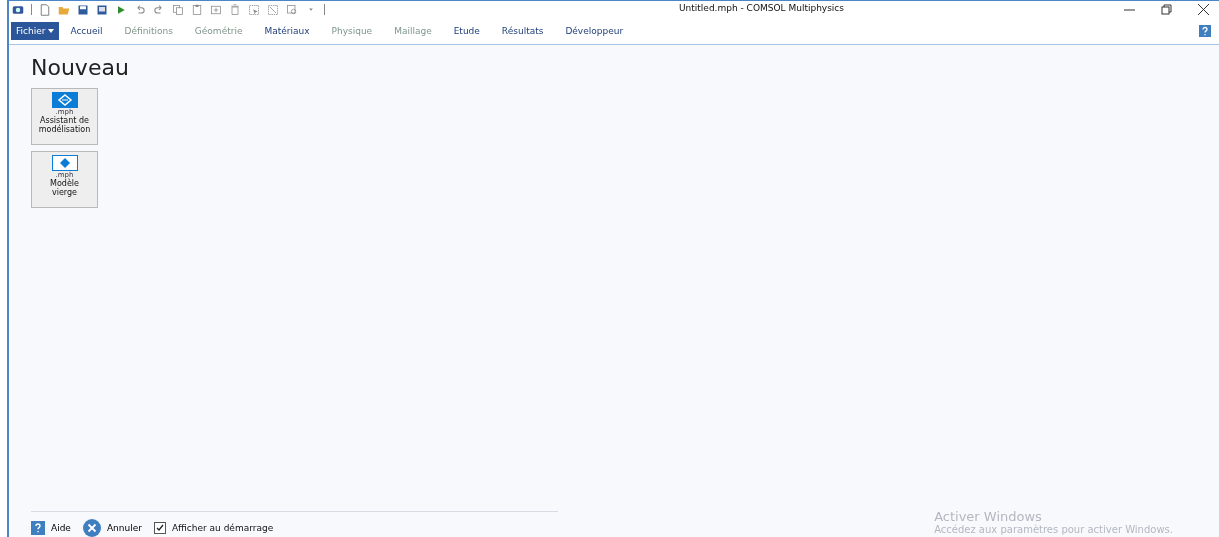 This screenshot has height=537, width=1219. Describe the element at coordinates (1203, 9) in the screenshot. I see `close-icon` at that location.